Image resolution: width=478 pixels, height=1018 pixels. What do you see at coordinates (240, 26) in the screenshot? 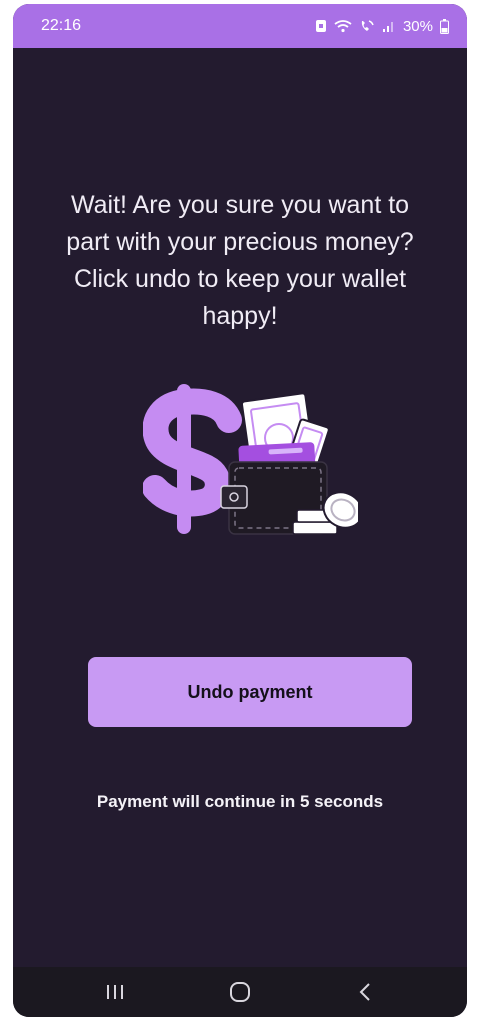
I see `status-bar: 22:16 30%` at bounding box center [240, 26].